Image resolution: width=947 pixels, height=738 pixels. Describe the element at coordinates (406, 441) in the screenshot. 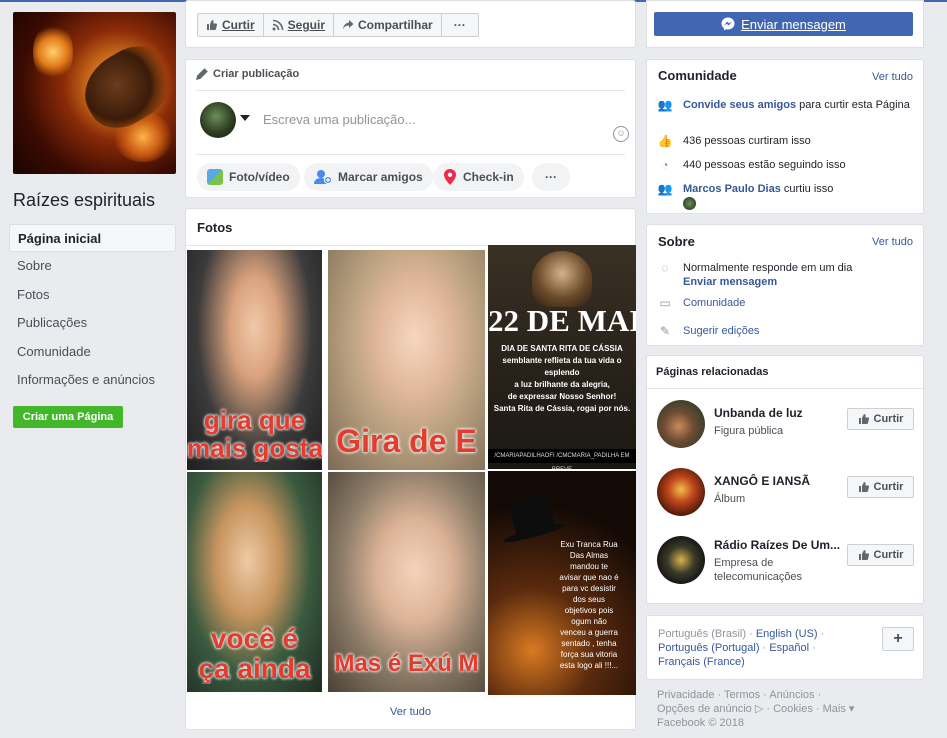

I see `meme-caption: Gira de E` at that location.